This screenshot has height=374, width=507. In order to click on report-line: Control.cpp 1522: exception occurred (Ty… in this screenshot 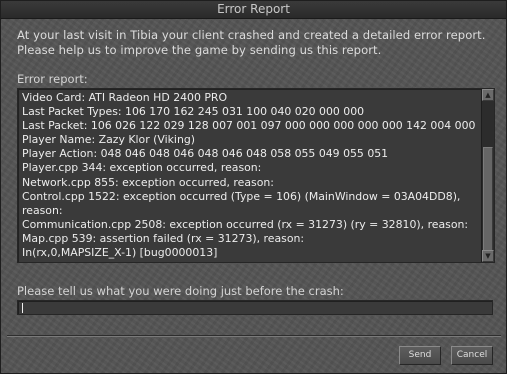, I will do `click(241, 196)`.